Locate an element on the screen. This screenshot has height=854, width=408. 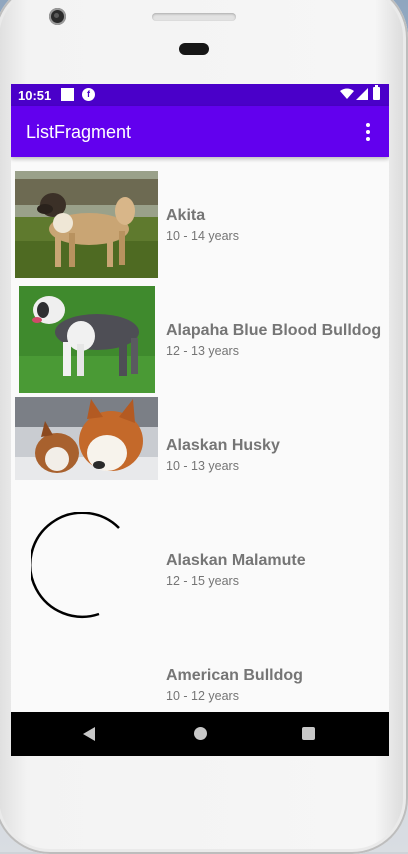
akita-photo is located at coordinates (86, 224).